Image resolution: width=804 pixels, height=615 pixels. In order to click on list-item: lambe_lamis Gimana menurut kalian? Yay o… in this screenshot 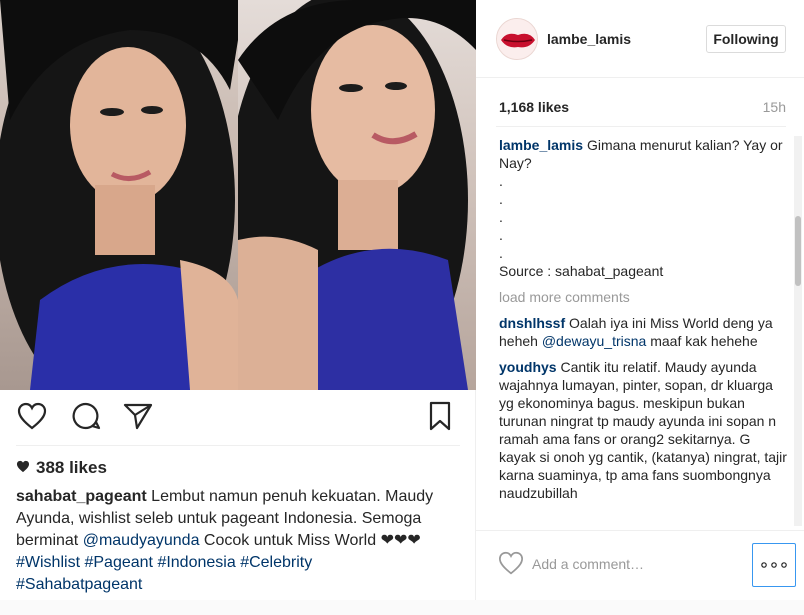, I will do `click(644, 208)`.